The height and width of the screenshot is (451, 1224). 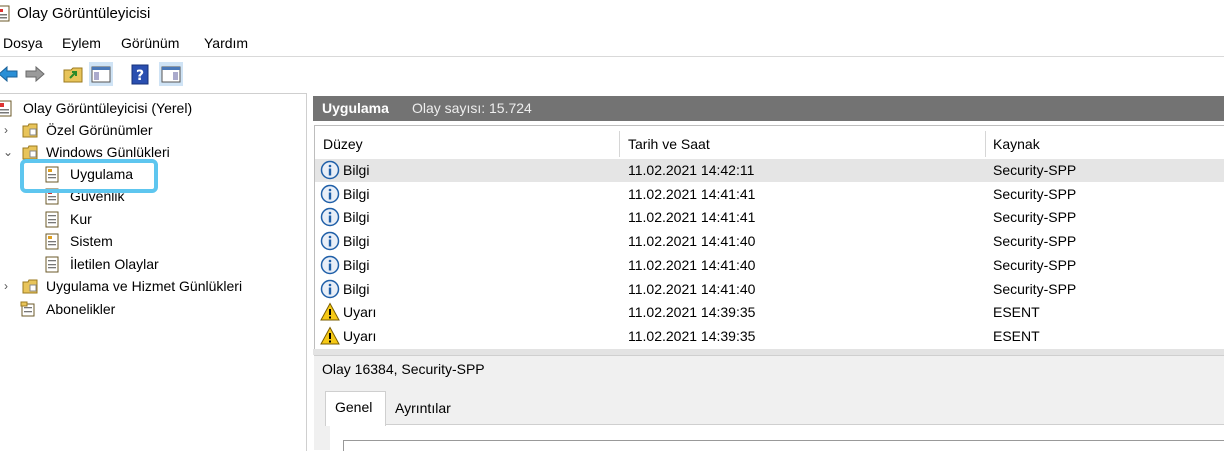 I want to click on column-header-datetime: Tarih ve Saat, so click(x=669, y=144).